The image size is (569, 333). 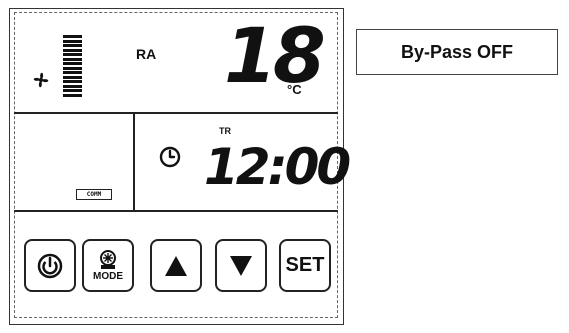 What do you see at coordinates (275, 55) in the screenshot?
I see `temperature-value: 18` at bounding box center [275, 55].